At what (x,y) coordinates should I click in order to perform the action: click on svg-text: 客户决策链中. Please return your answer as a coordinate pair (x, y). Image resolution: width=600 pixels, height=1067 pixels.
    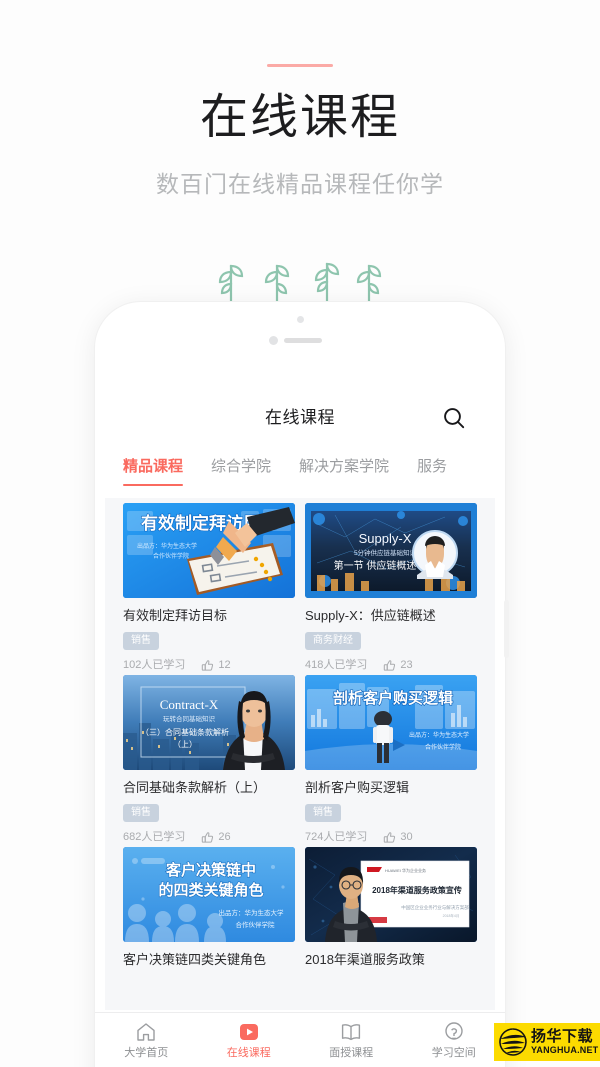
    Looking at the image, I should click on (210, 870).